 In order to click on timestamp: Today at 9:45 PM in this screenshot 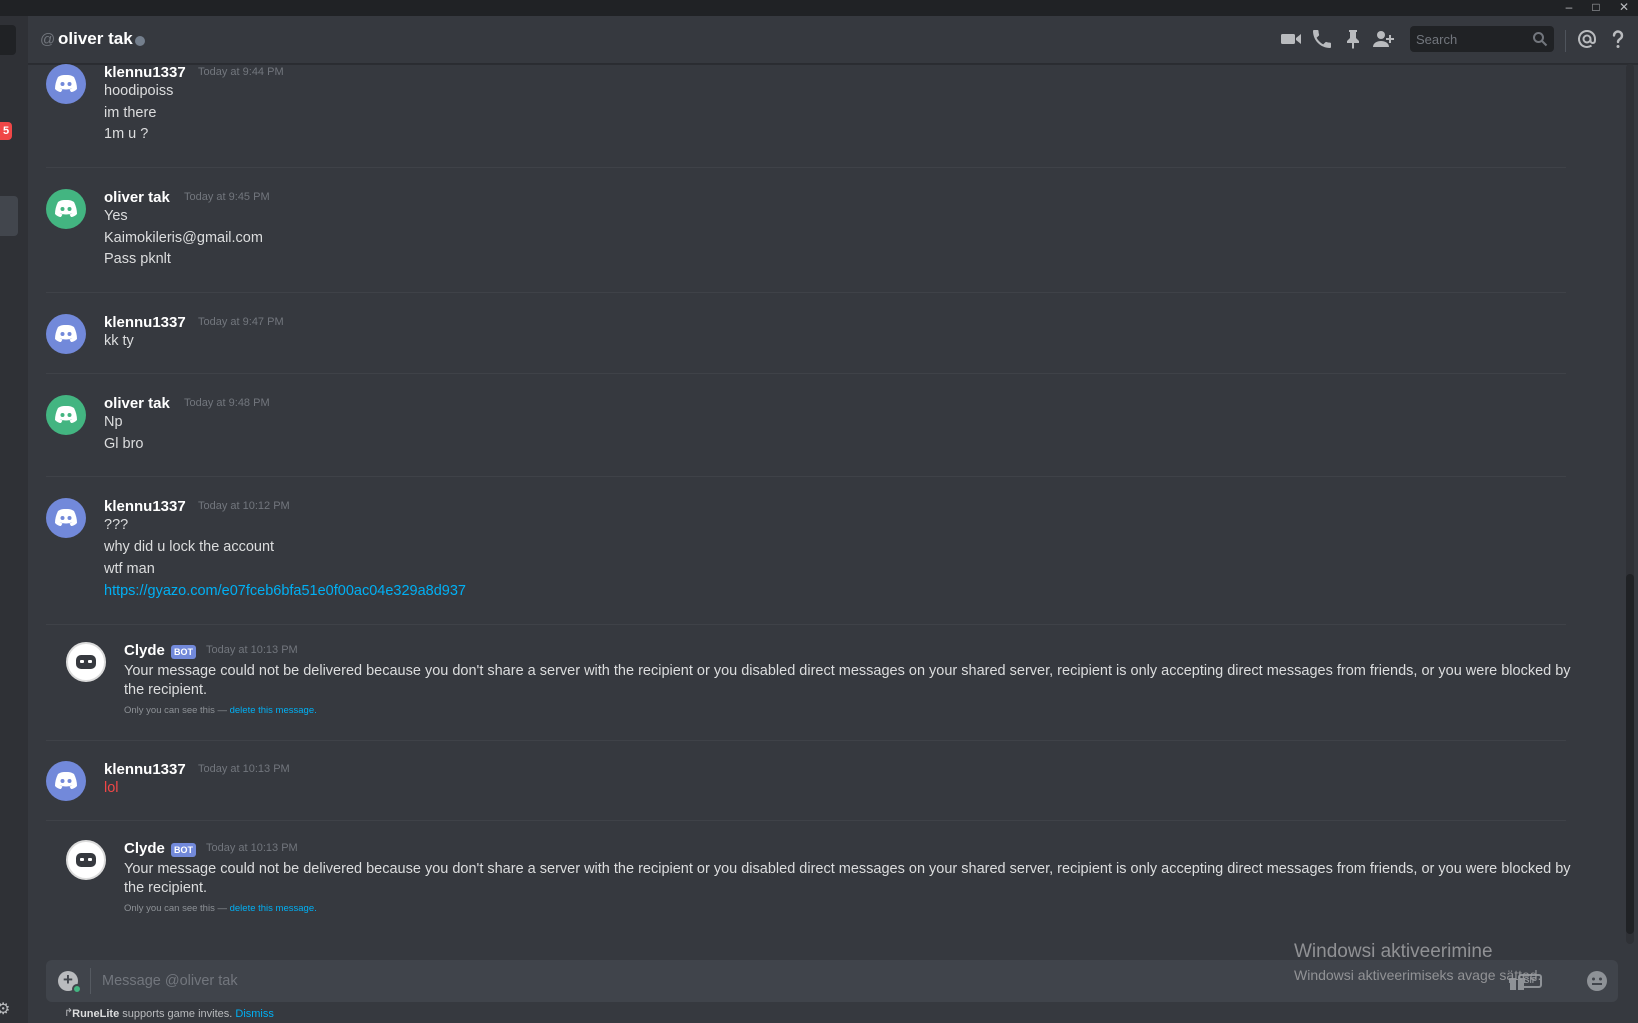, I will do `click(227, 197)`.